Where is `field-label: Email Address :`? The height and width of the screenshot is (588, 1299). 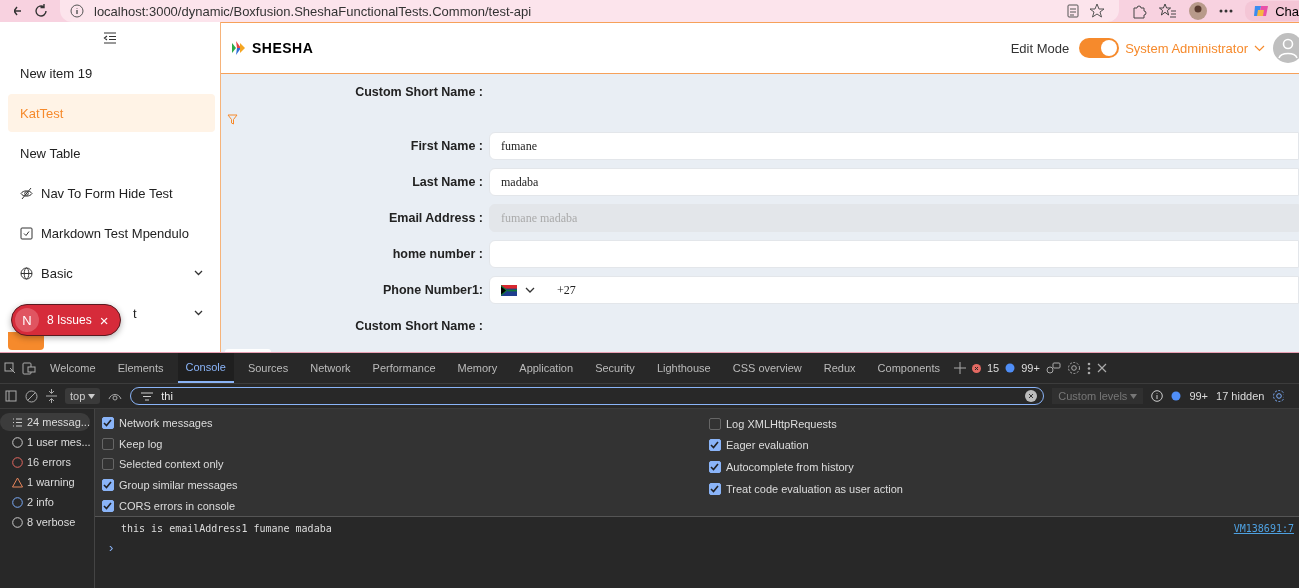
field-label: Email Address : is located at coordinates (436, 218).